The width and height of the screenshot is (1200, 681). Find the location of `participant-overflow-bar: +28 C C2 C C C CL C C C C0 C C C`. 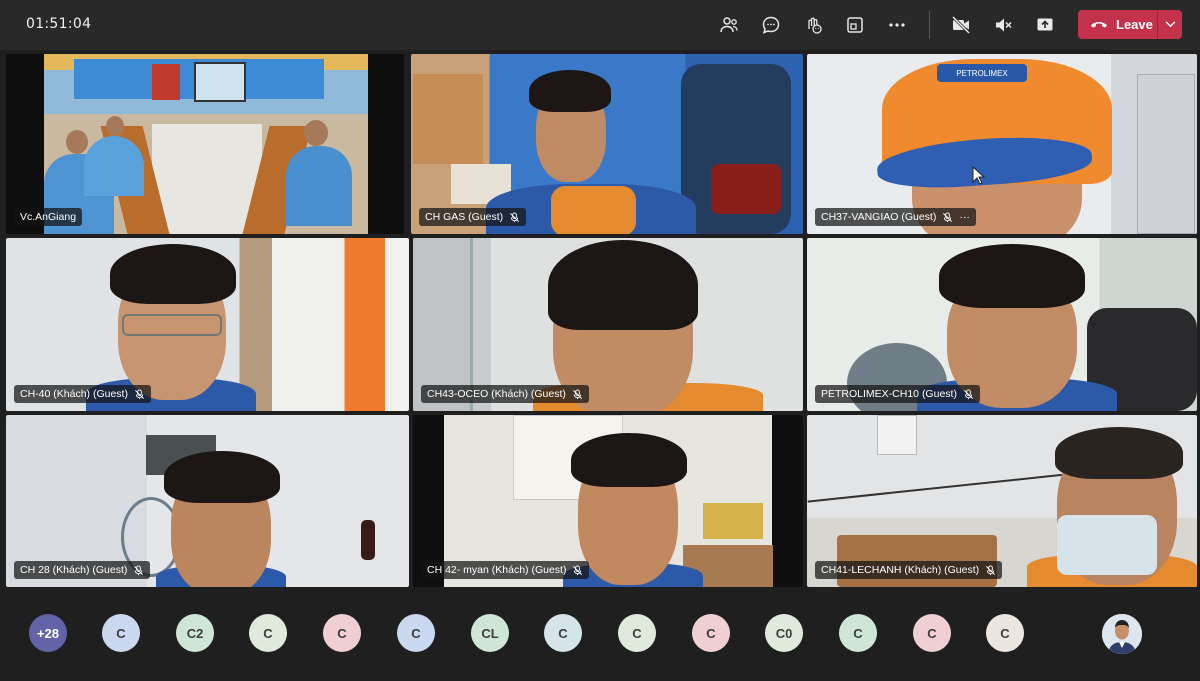

participant-overflow-bar: +28 C C2 C C C CL C C C C0 C C C is located at coordinates (600, 637).